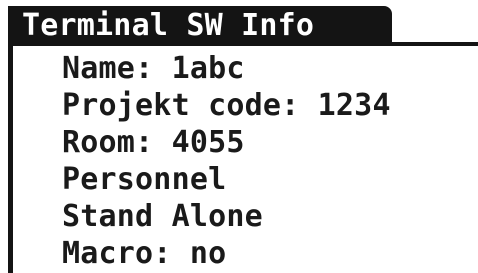  What do you see at coordinates (153, 68) in the screenshot?
I see `name-line: Name: 1abc` at bounding box center [153, 68].